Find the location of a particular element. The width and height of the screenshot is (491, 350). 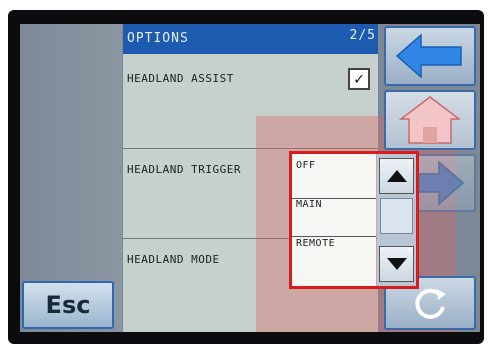

home-icon is located at coordinates (430, 120).